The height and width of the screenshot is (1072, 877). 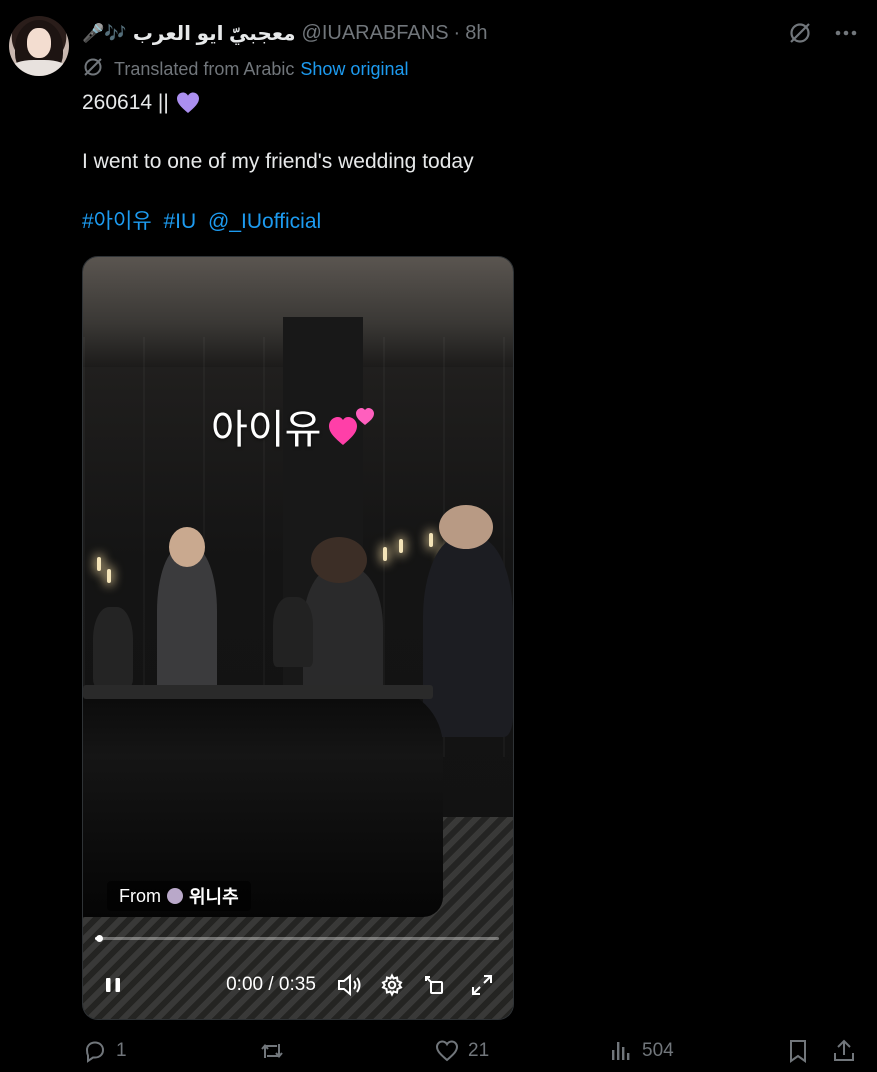 I want to click on video-controls: 0:00 / 0:35, so click(x=298, y=985).